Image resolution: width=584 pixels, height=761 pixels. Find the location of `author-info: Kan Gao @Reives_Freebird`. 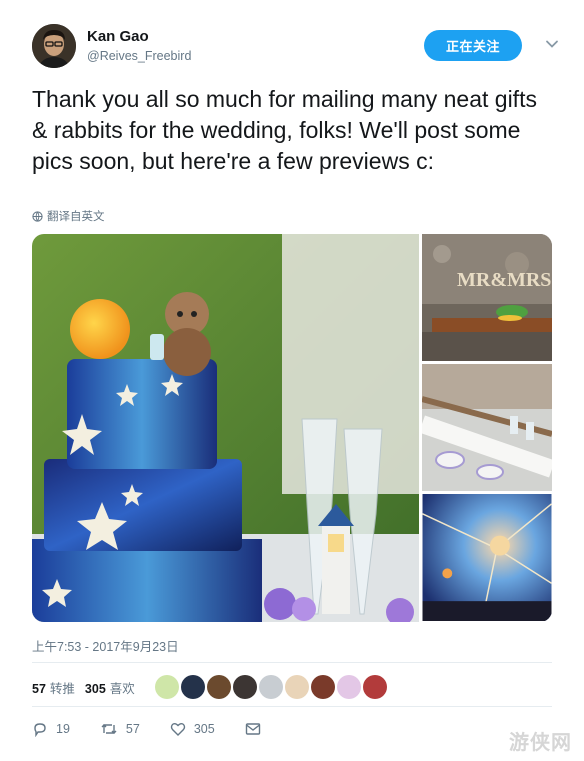

author-info: Kan Gao @Reives_Freebird is located at coordinates (139, 46).